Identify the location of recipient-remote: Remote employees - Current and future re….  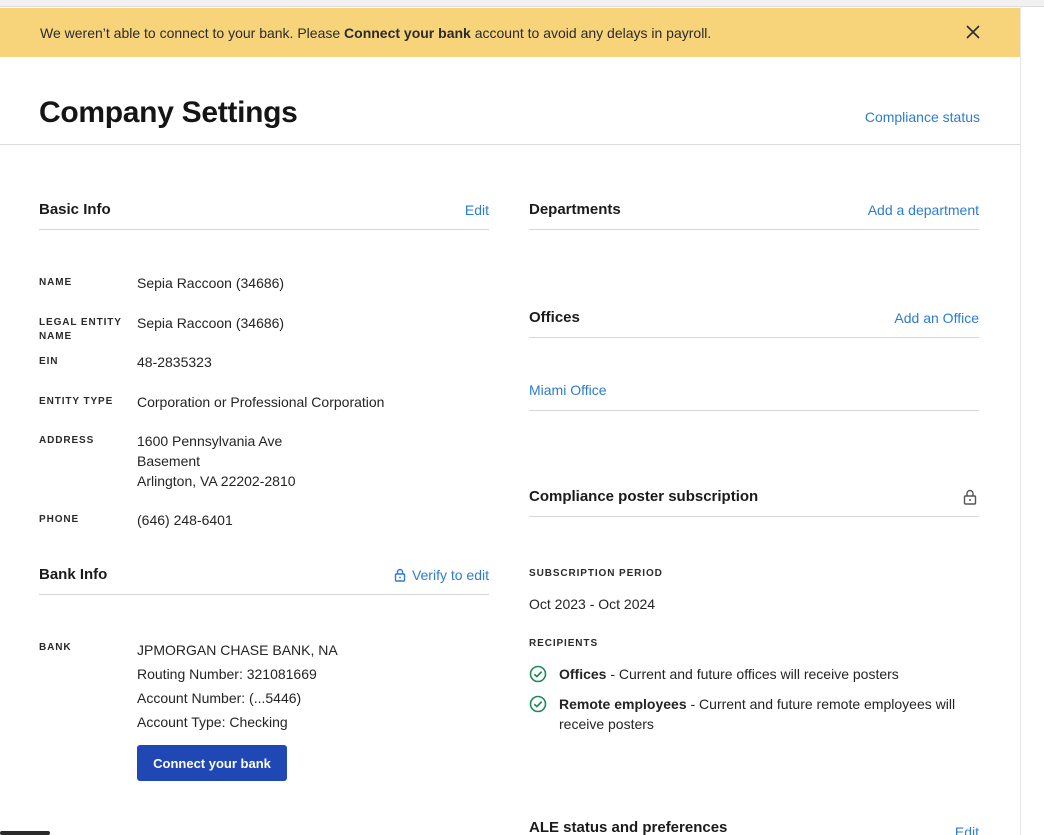
(754, 714).